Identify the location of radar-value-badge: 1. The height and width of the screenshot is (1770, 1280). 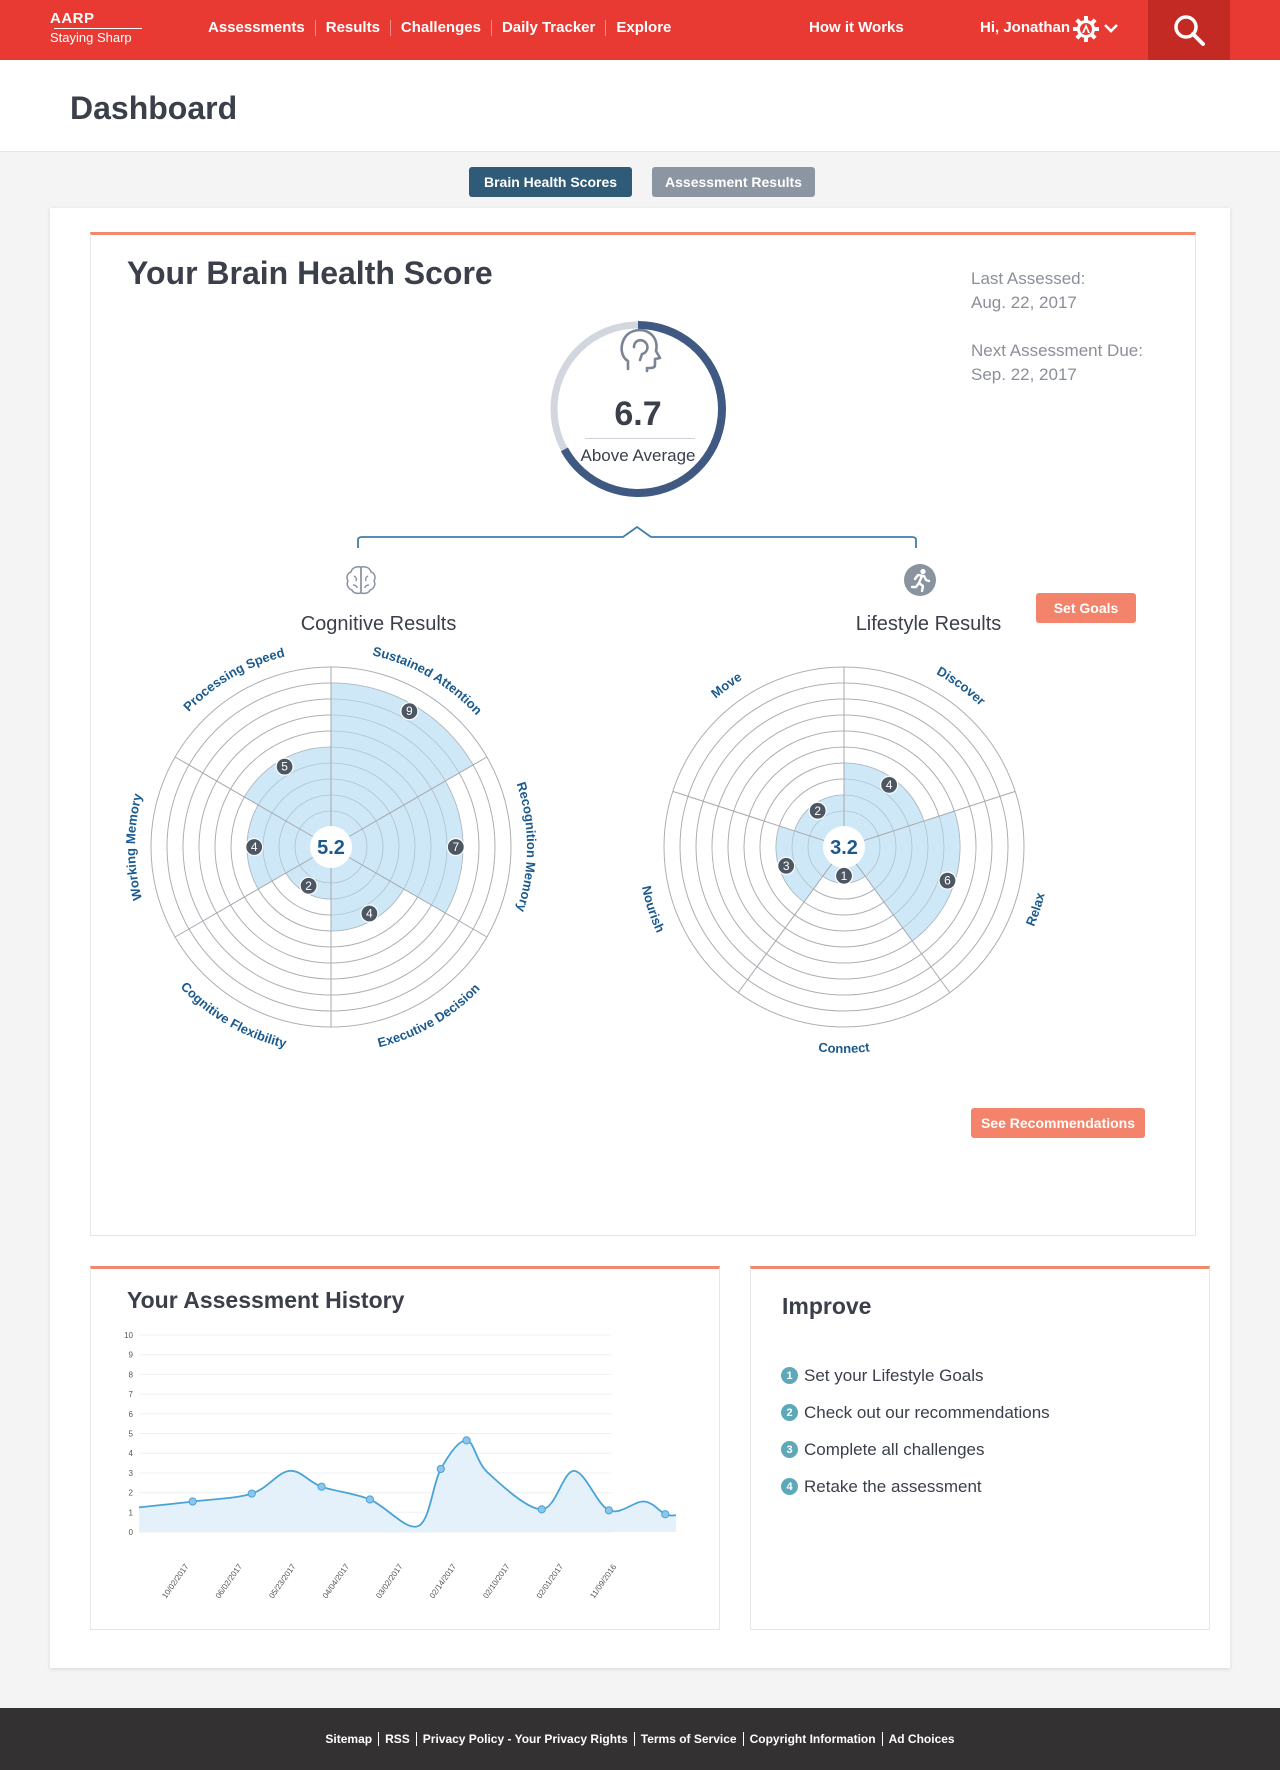
(844, 875).